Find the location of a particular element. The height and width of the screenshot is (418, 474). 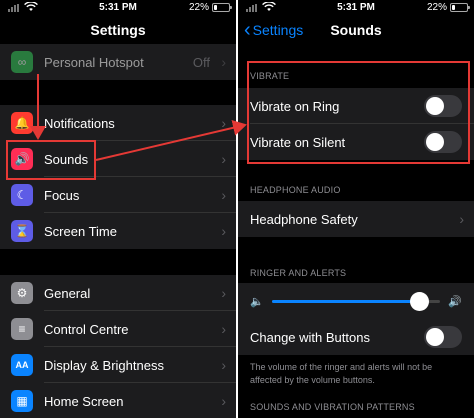

settings-row-personal-hotspot: ∞ Personal Hotspot Off › is located at coordinates (118, 62).